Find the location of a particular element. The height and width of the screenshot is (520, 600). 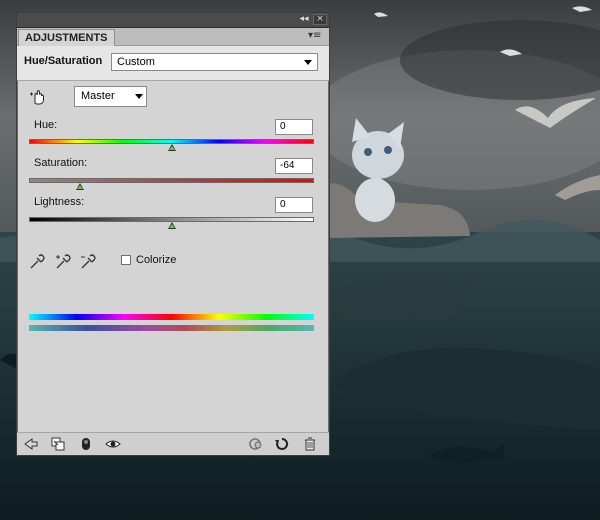

adjustment-header: Hue/Saturation Custom is located at coordinates (173, 63).